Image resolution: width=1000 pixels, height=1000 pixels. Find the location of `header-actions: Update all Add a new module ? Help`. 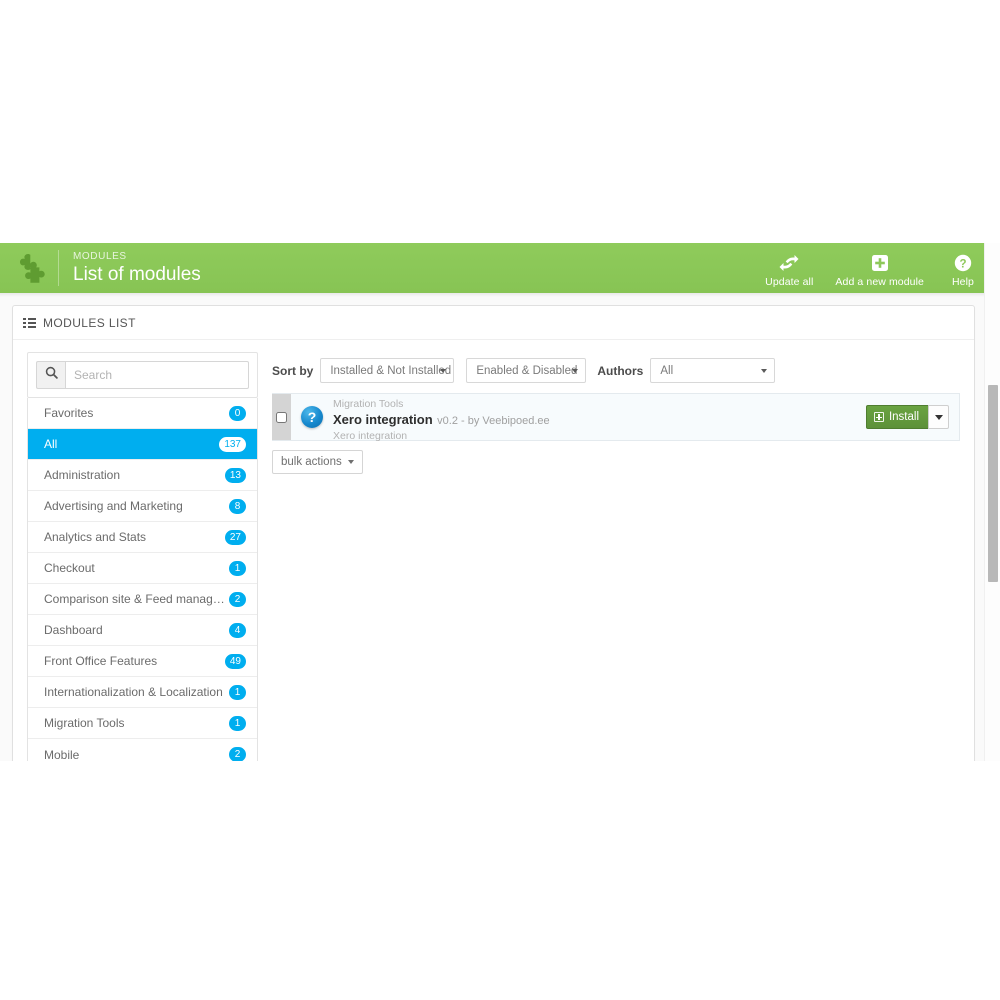

header-actions: Update all Add a new module ? Help is located at coordinates (872, 268).